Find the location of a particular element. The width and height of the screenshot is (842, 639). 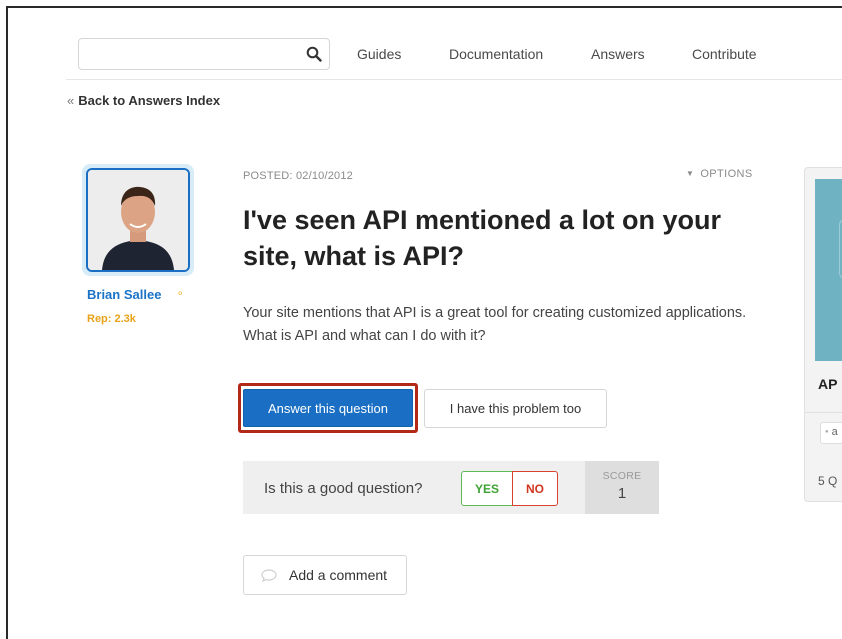

related-card-count: 5 Q is located at coordinates (828, 481).